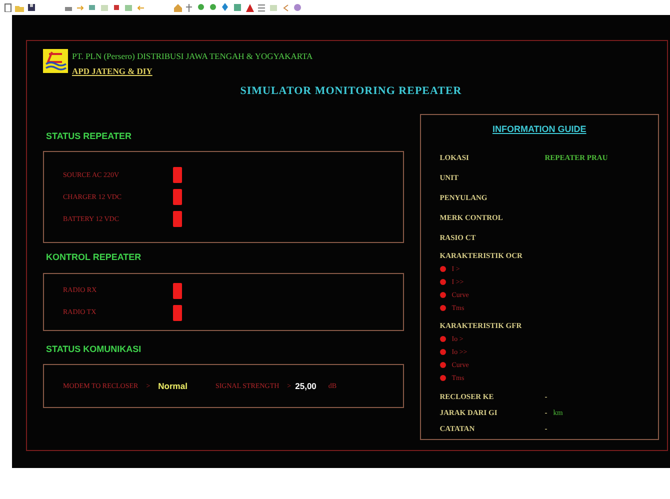 The height and width of the screenshot is (499, 670). I want to click on square-icon, so click(116, 7).